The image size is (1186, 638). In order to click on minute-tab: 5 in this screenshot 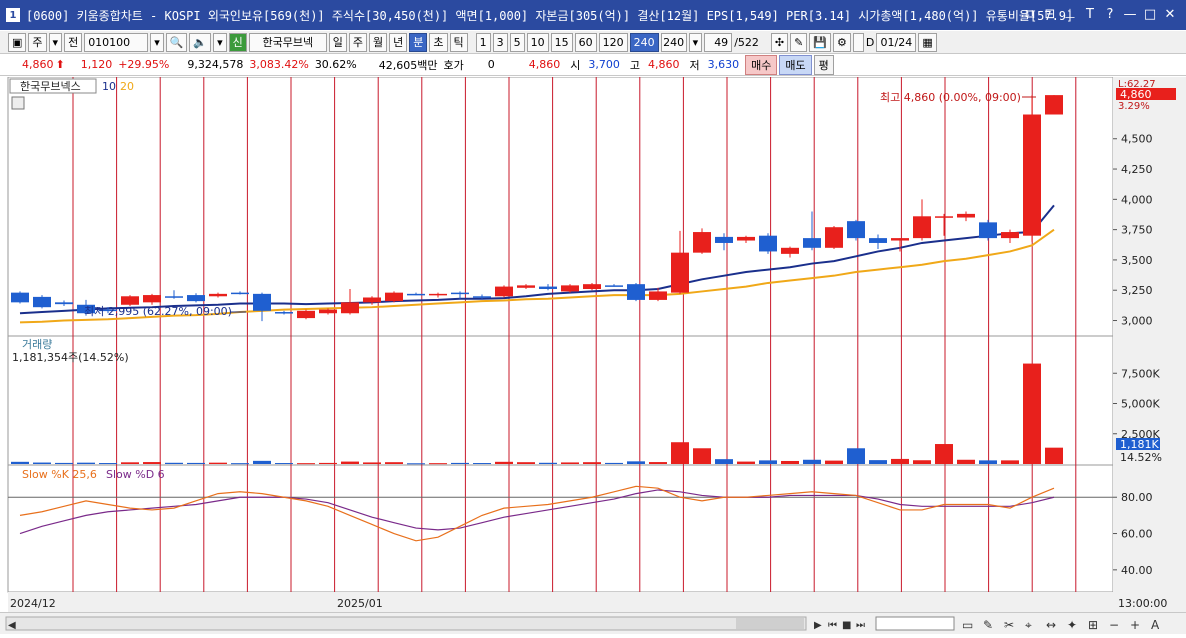, I will do `click(517, 42)`.